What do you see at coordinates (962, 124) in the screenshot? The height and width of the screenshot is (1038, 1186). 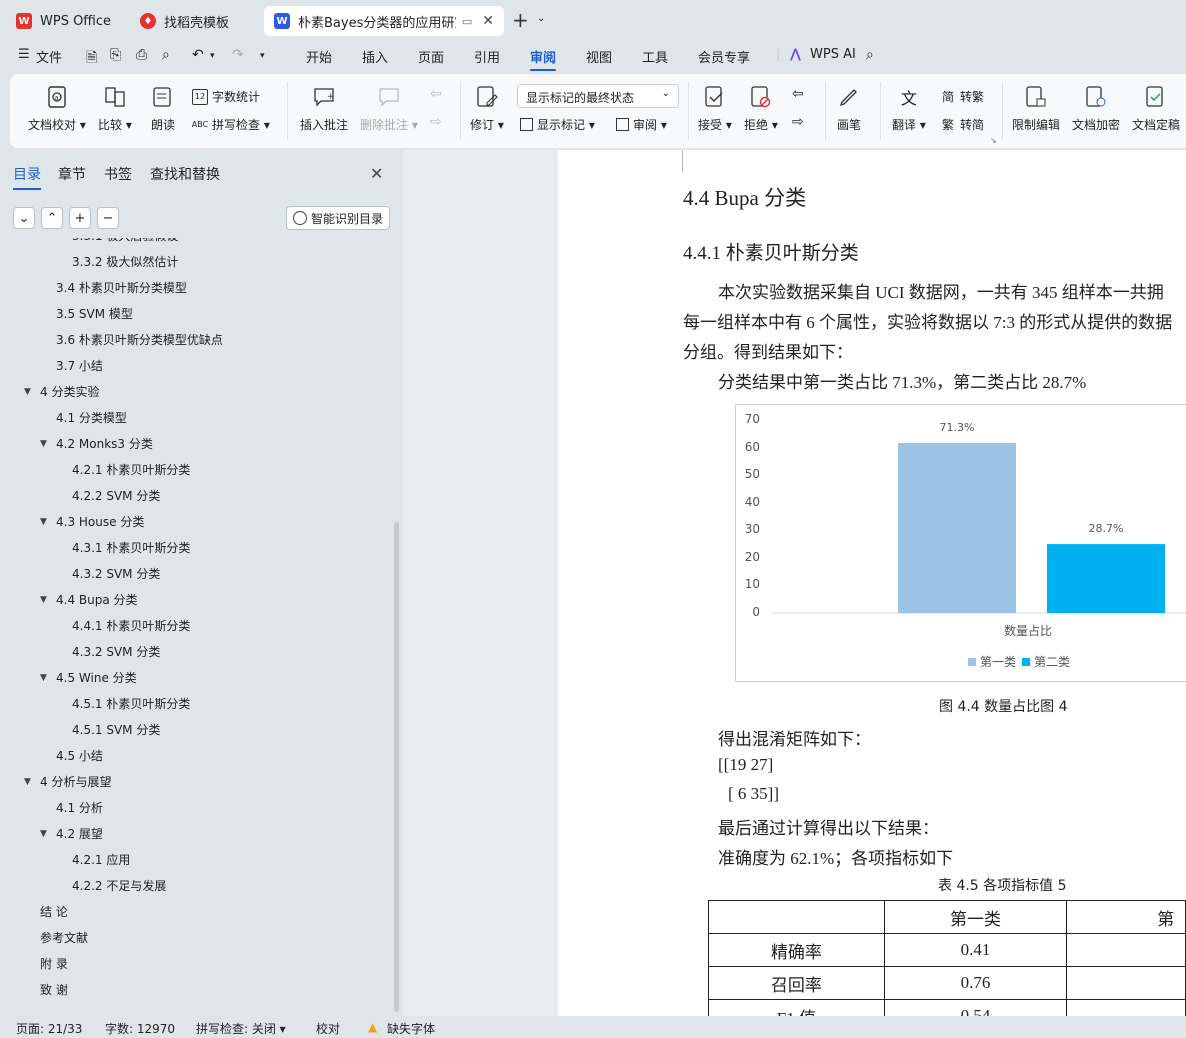 I see `to-simplified-button: 繁 转简` at bounding box center [962, 124].